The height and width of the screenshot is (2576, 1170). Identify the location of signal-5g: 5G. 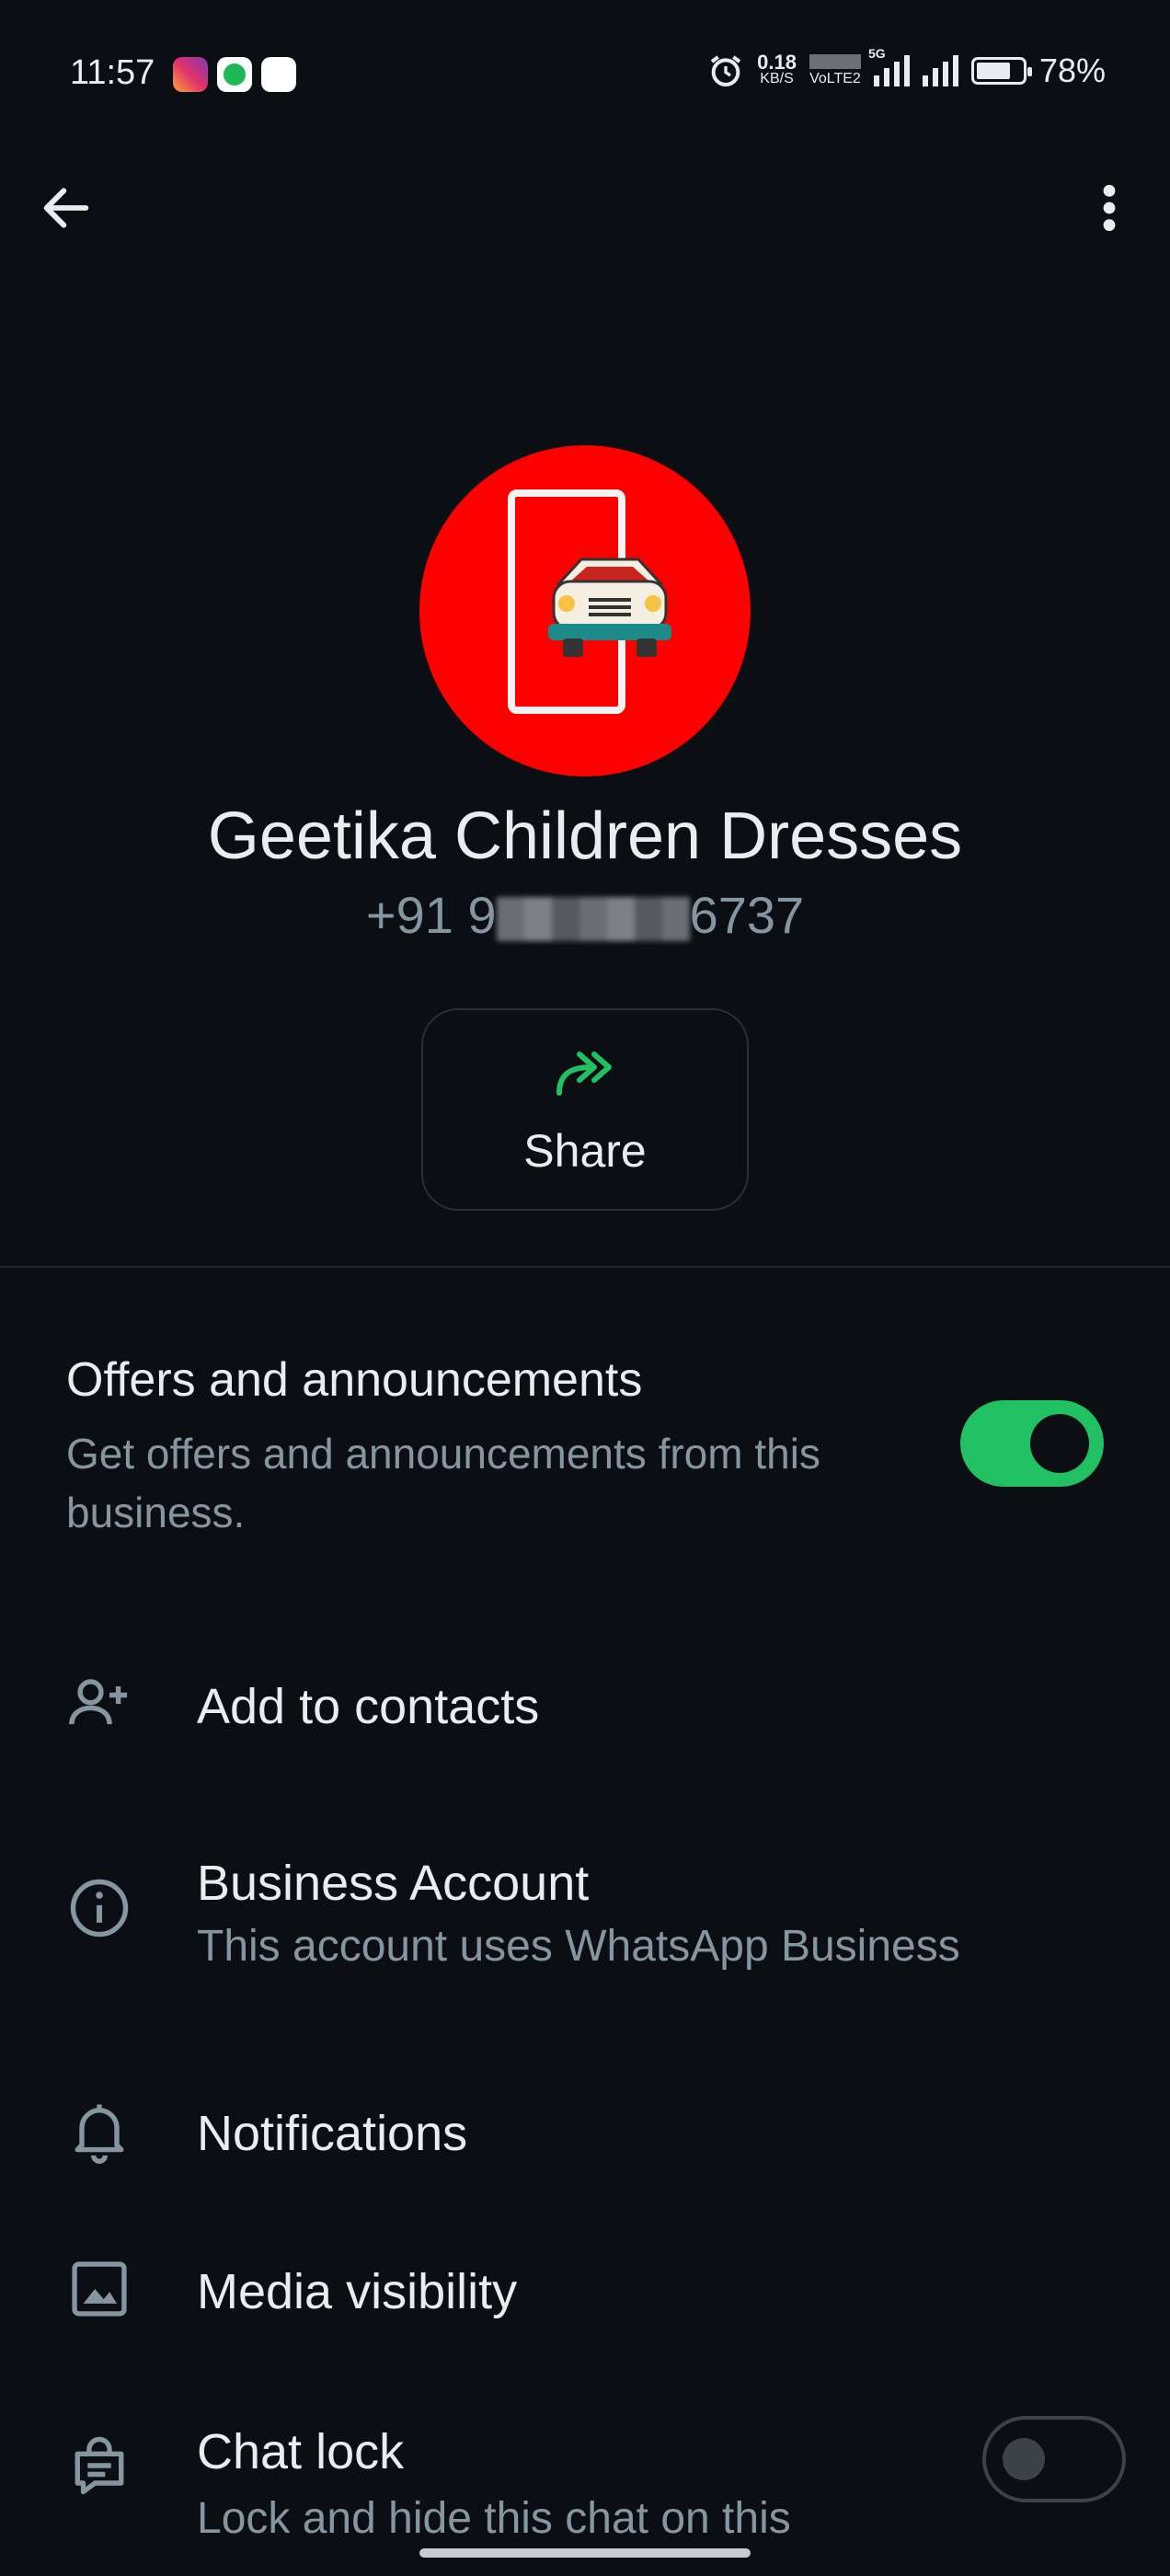
(889, 66).